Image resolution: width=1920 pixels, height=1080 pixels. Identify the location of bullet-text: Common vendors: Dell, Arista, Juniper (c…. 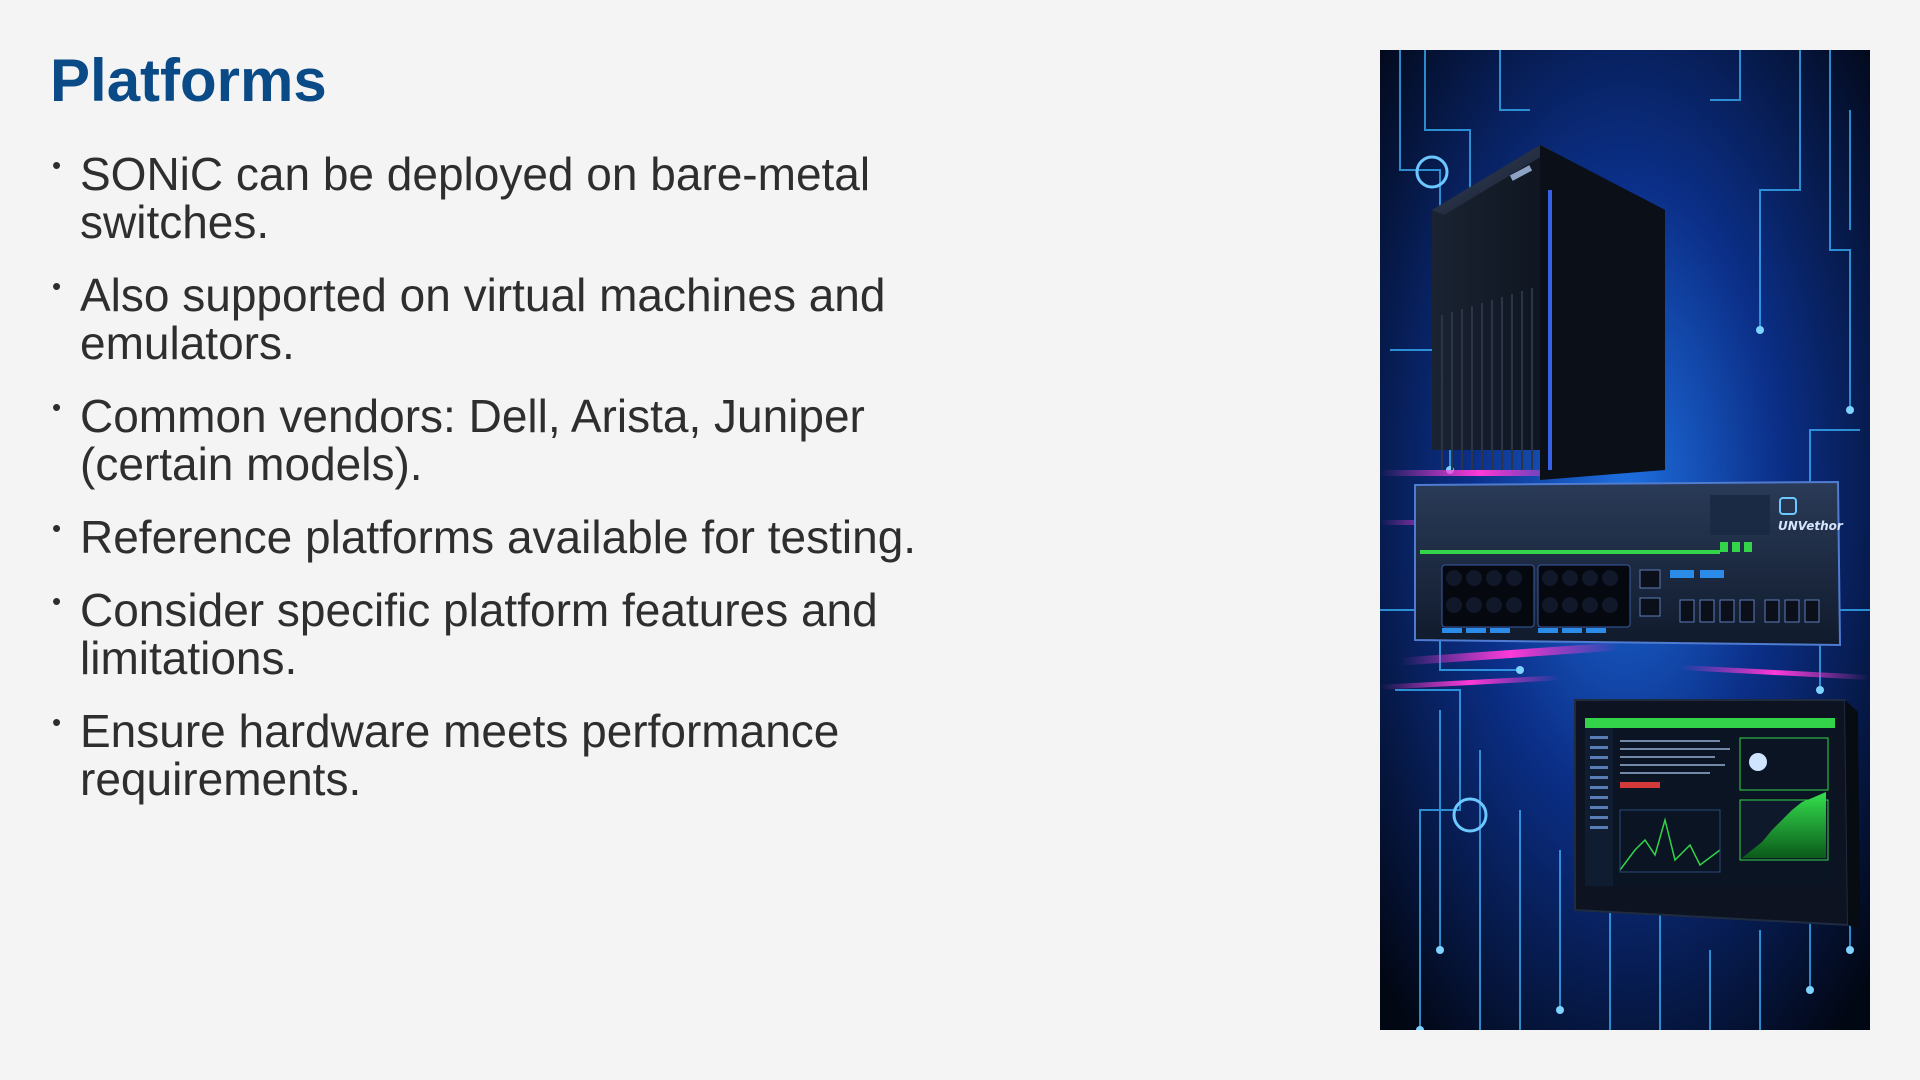
(472, 440).